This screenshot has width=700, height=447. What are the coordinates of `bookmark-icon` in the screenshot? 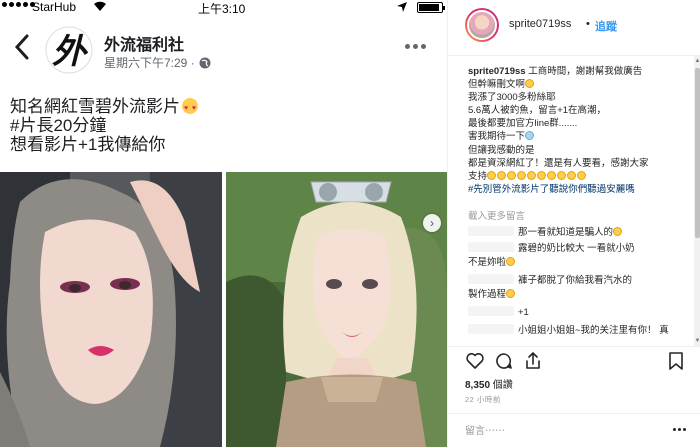 It's located at (676, 361).